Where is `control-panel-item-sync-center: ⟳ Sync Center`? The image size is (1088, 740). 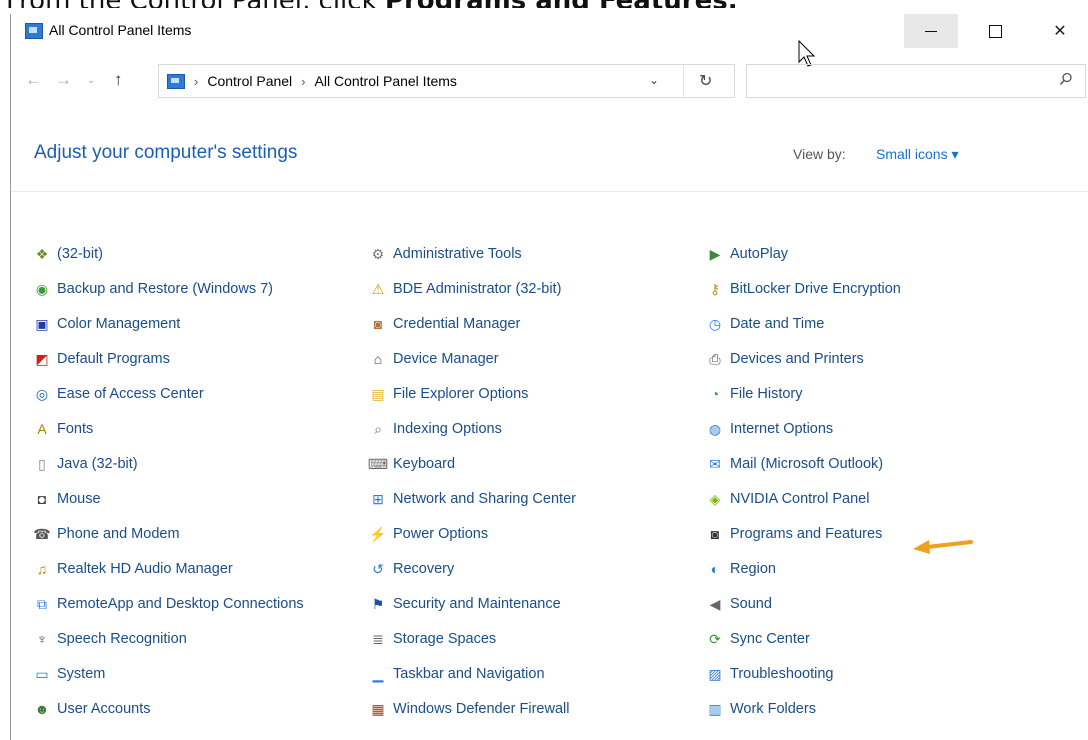 control-panel-item-sync-center: ⟳ Sync Center is located at coordinates (803, 638).